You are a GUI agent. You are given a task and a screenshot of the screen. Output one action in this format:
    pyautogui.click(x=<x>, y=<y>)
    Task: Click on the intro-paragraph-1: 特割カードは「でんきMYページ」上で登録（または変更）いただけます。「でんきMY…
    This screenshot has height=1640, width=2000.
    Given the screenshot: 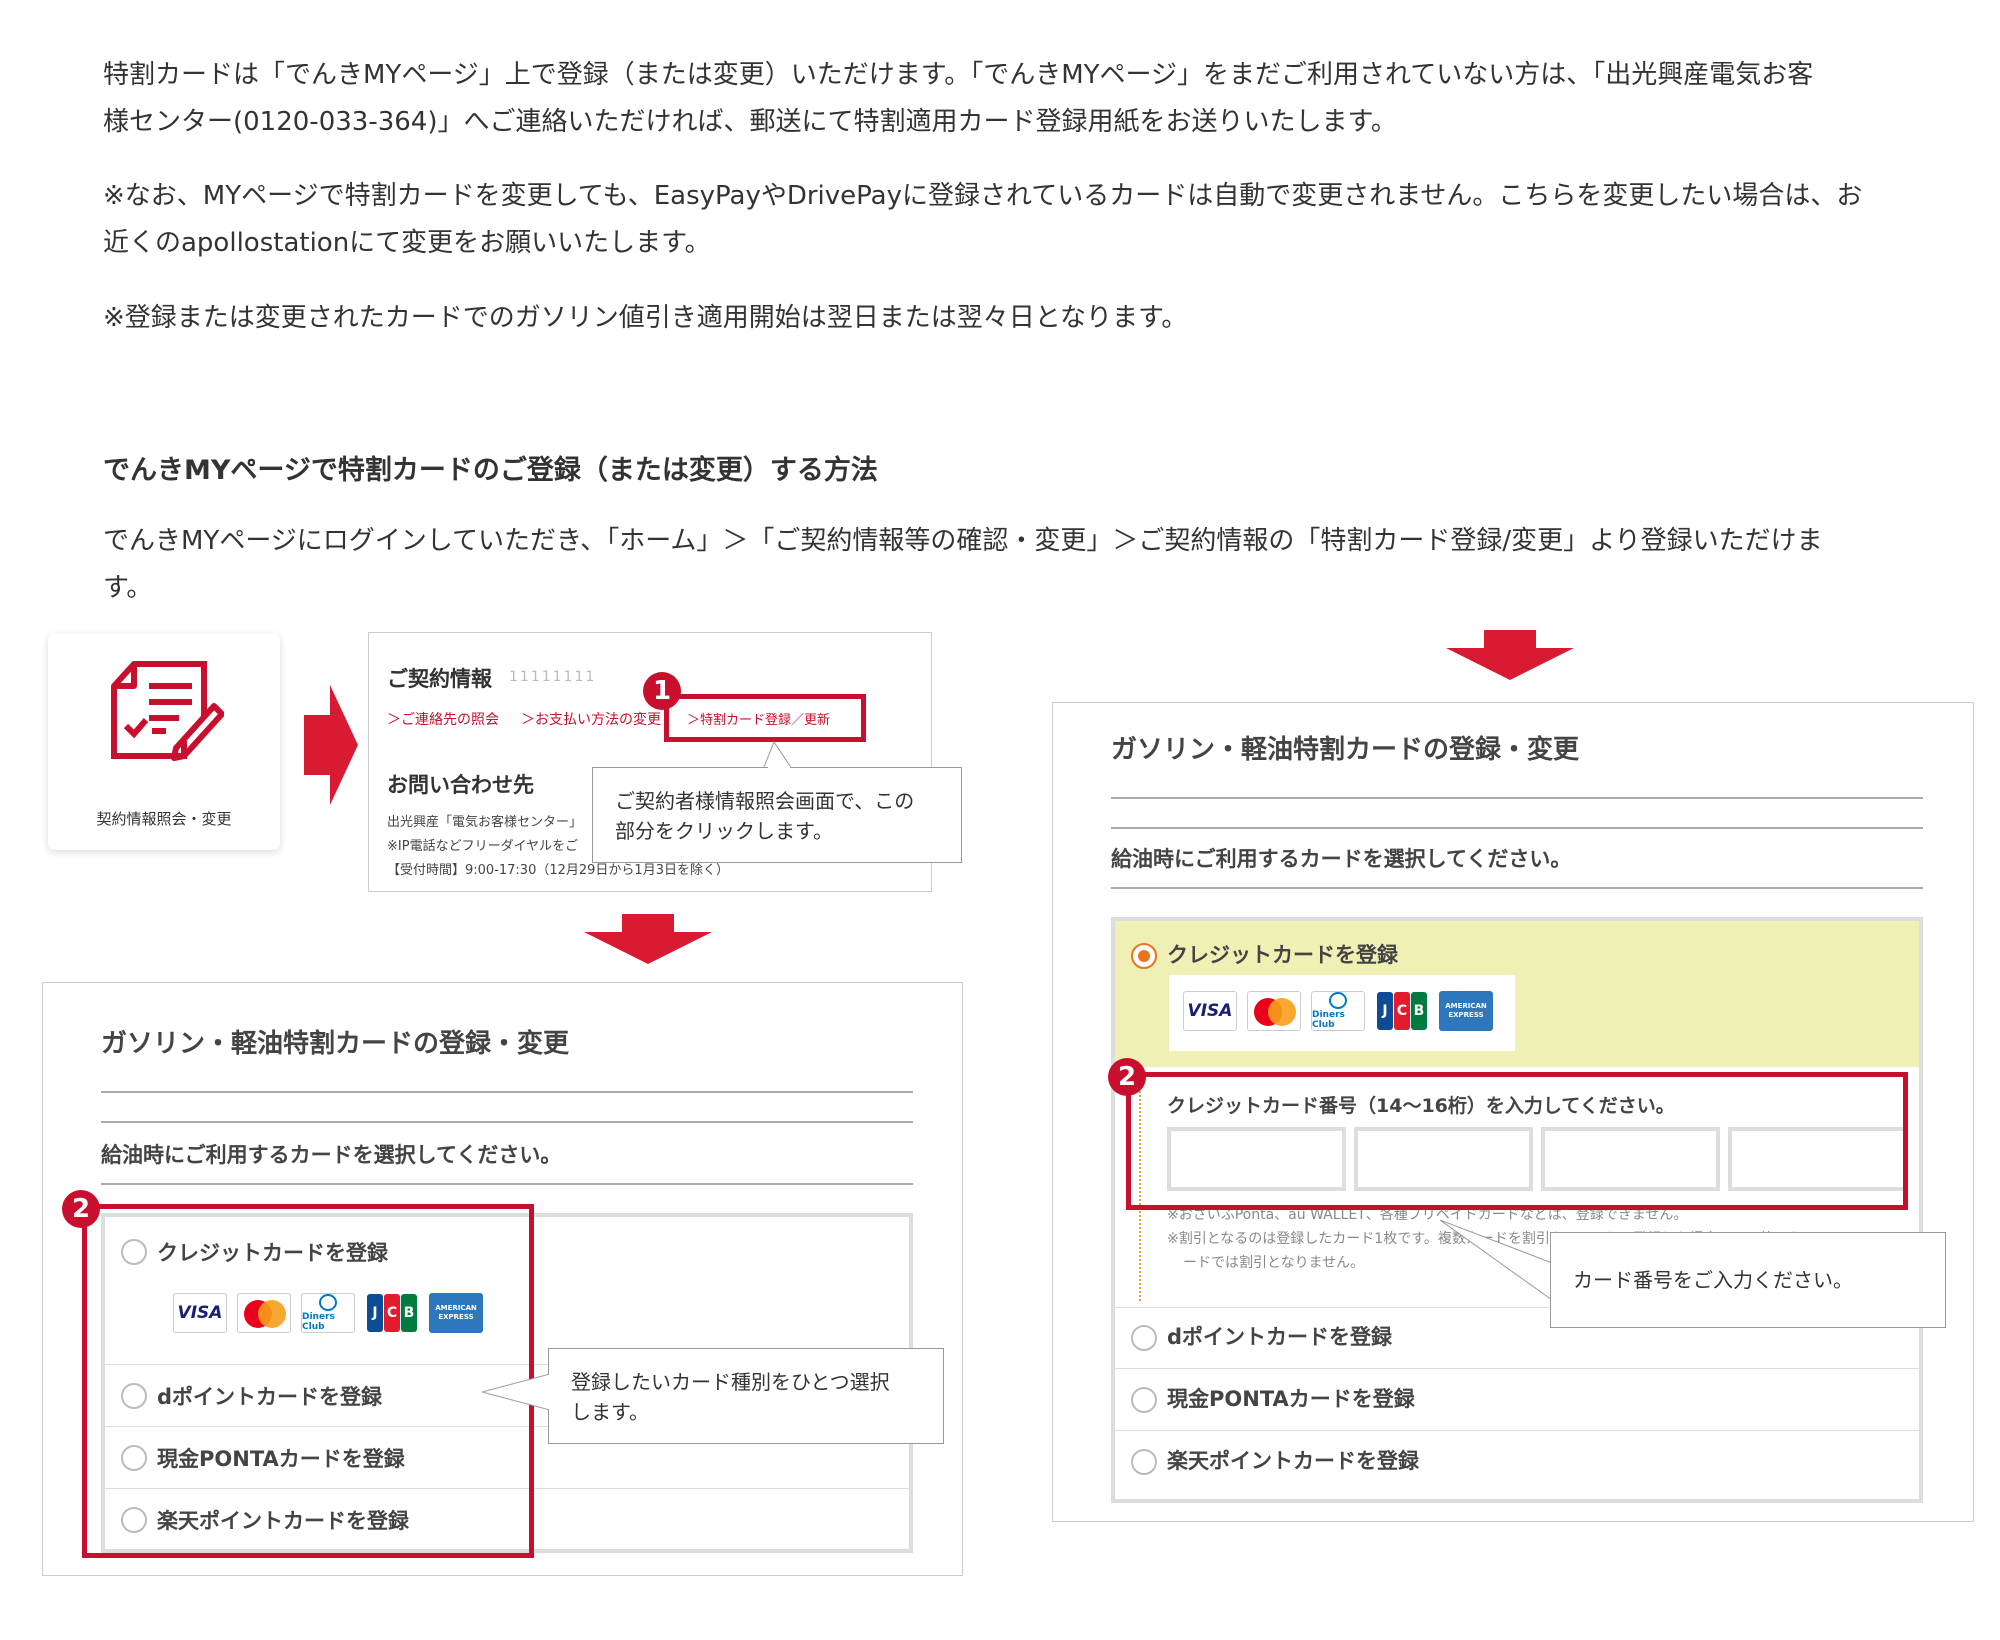 What is the action you would take?
    pyautogui.click(x=958, y=98)
    